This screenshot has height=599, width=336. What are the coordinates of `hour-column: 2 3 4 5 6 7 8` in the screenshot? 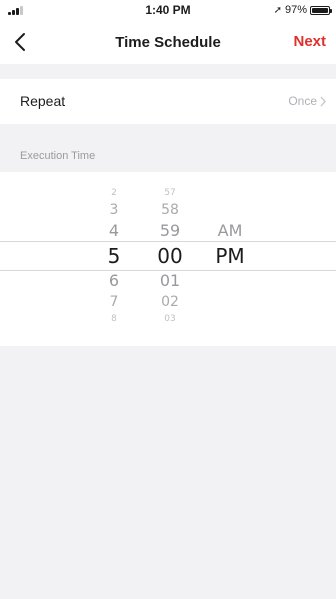 It's located at (114, 259).